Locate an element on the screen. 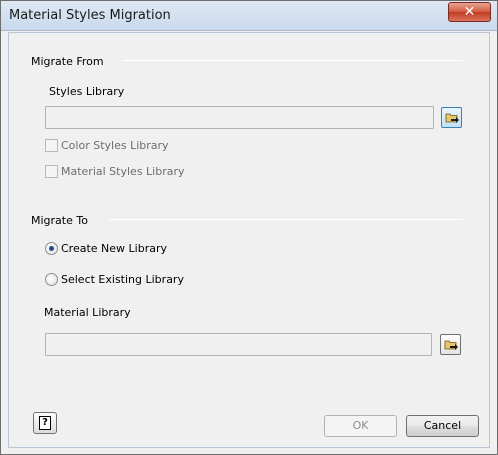  material-library-browse-button is located at coordinates (450, 344).